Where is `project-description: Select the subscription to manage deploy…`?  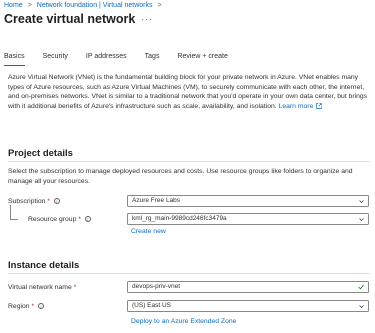 project-description: Select the subscription to manage deploy… is located at coordinates (180, 176).